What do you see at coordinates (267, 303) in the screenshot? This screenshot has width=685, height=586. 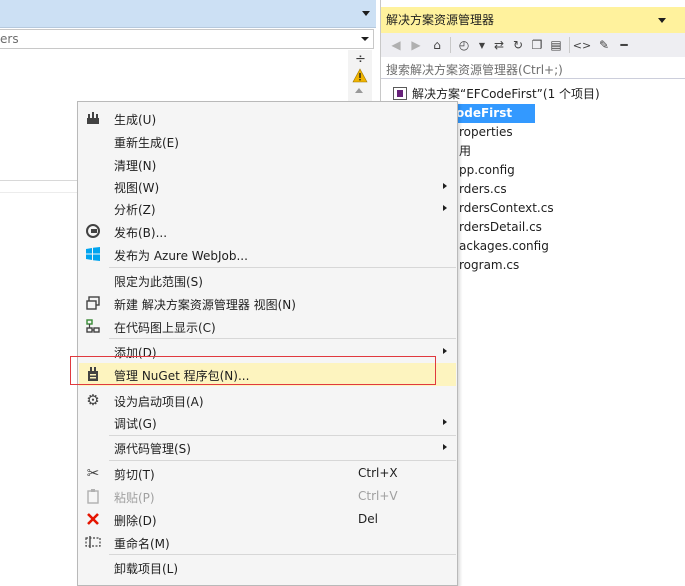 I see `menu-item-new-se-view: 新建 解决方案资源管理器 视图(N)` at bounding box center [267, 303].